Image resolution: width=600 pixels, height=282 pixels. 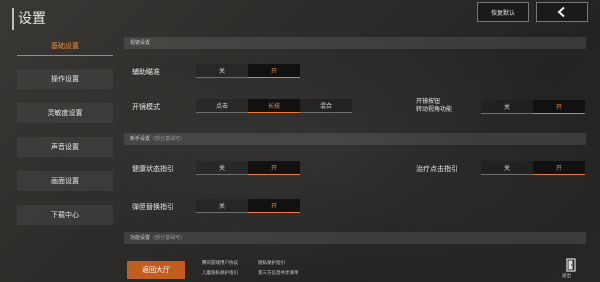 I want to click on health-guide-off-option: 关, so click(x=222, y=168).